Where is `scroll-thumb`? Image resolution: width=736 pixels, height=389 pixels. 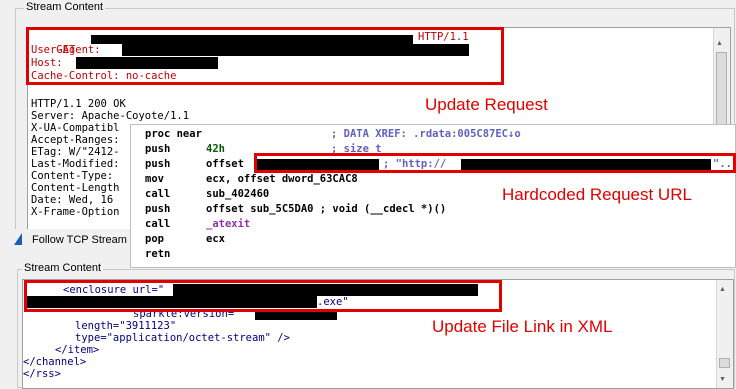
scroll-thumb is located at coordinates (724, 363).